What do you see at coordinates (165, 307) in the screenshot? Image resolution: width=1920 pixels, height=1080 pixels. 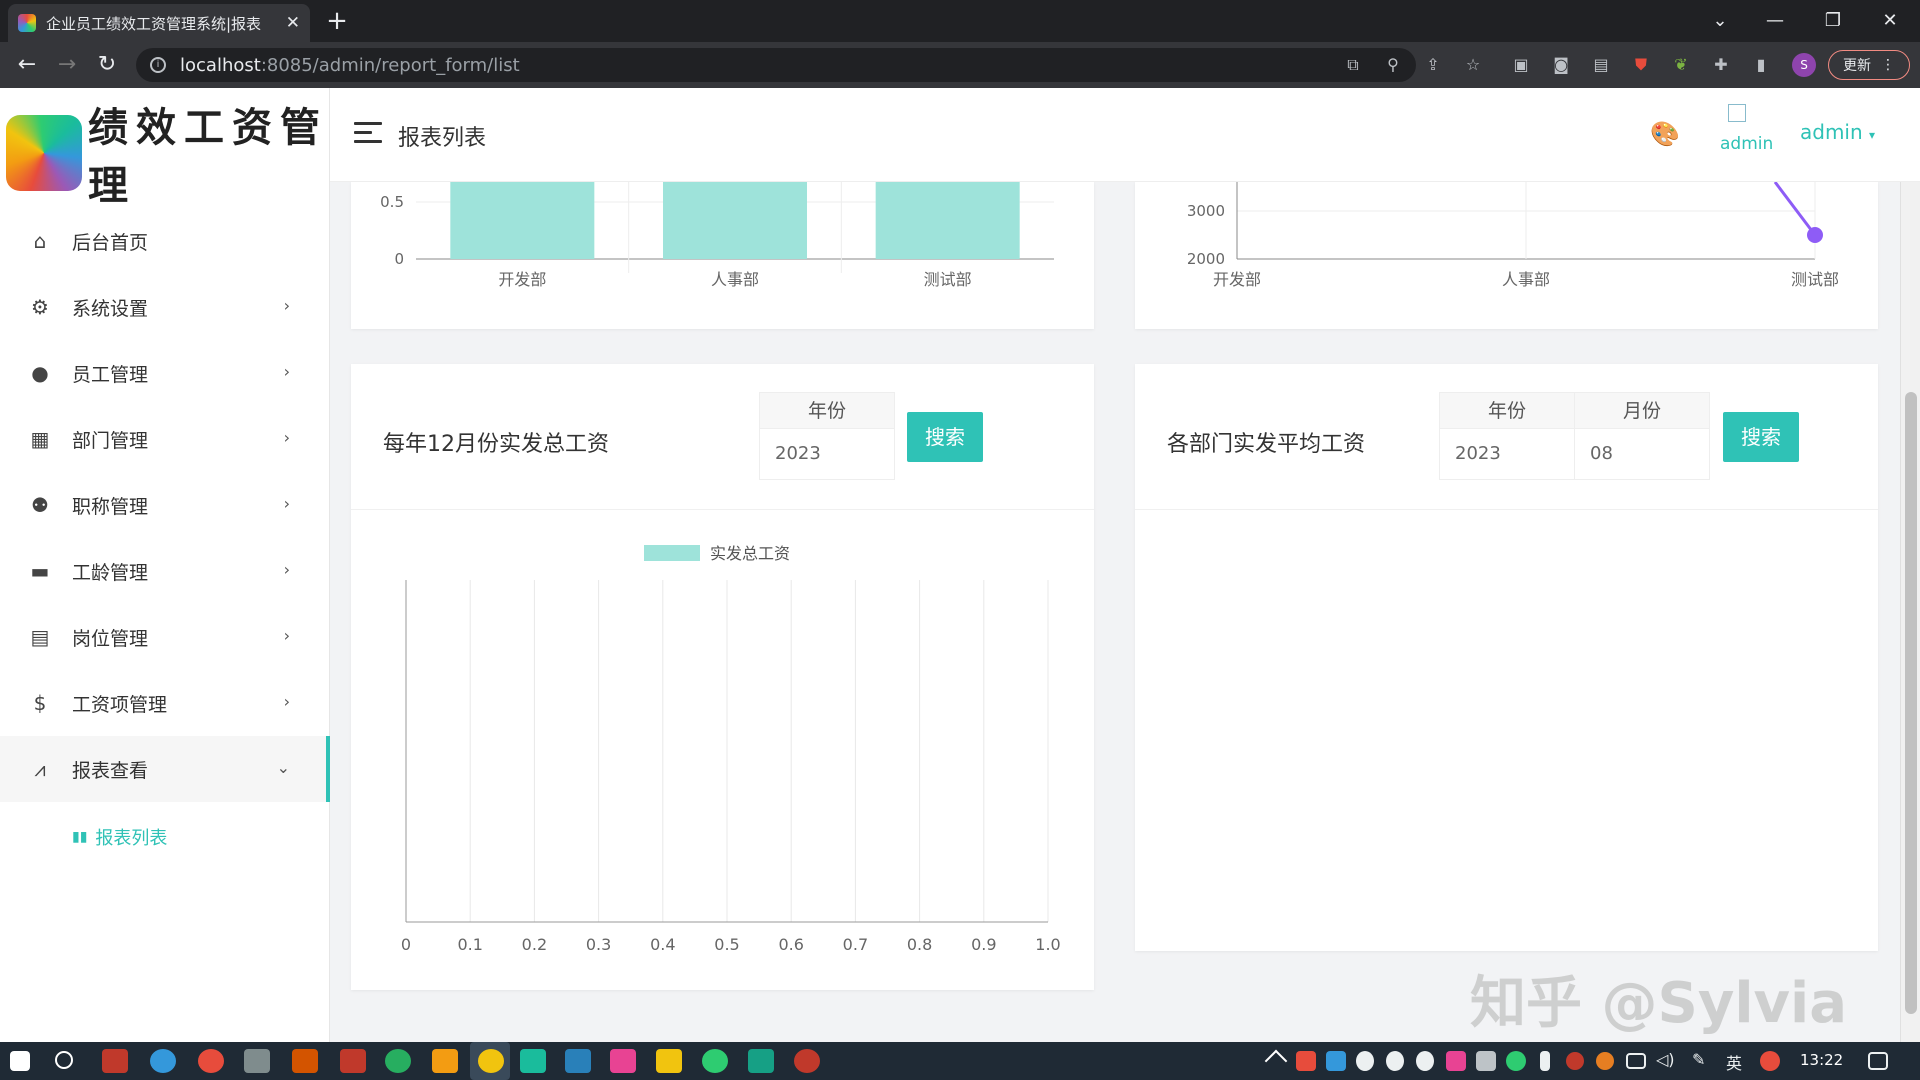 I see `sidebar-item-system-settings: ⚙ 系统设置 ›` at bounding box center [165, 307].